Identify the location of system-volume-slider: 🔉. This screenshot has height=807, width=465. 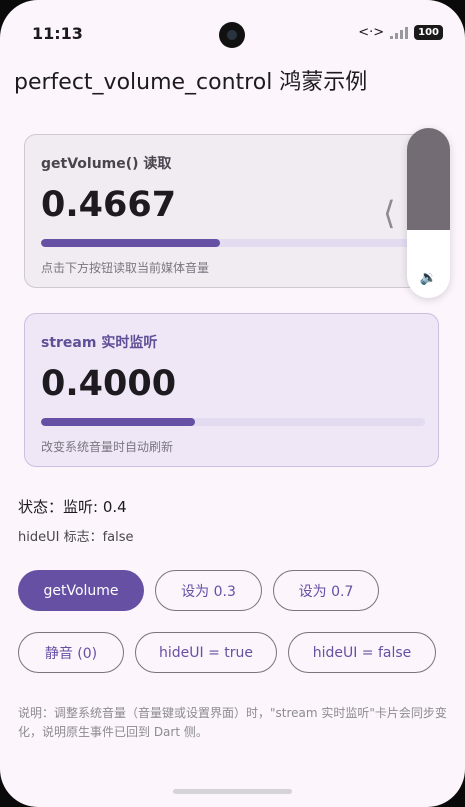
(428, 213).